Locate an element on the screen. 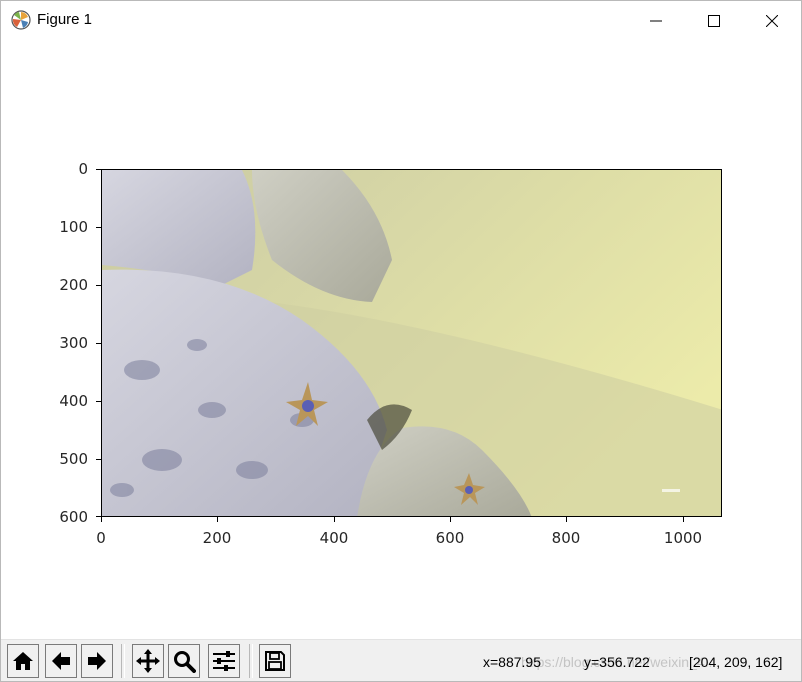 Image resolution: width=802 pixels, height=682 pixels. x-tick-label: 0 is located at coordinates (101, 538).